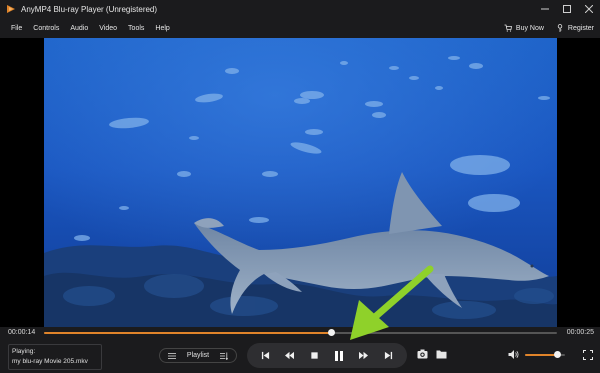 The image size is (600, 373). I want to click on menu-help: Help, so click(162, 28).